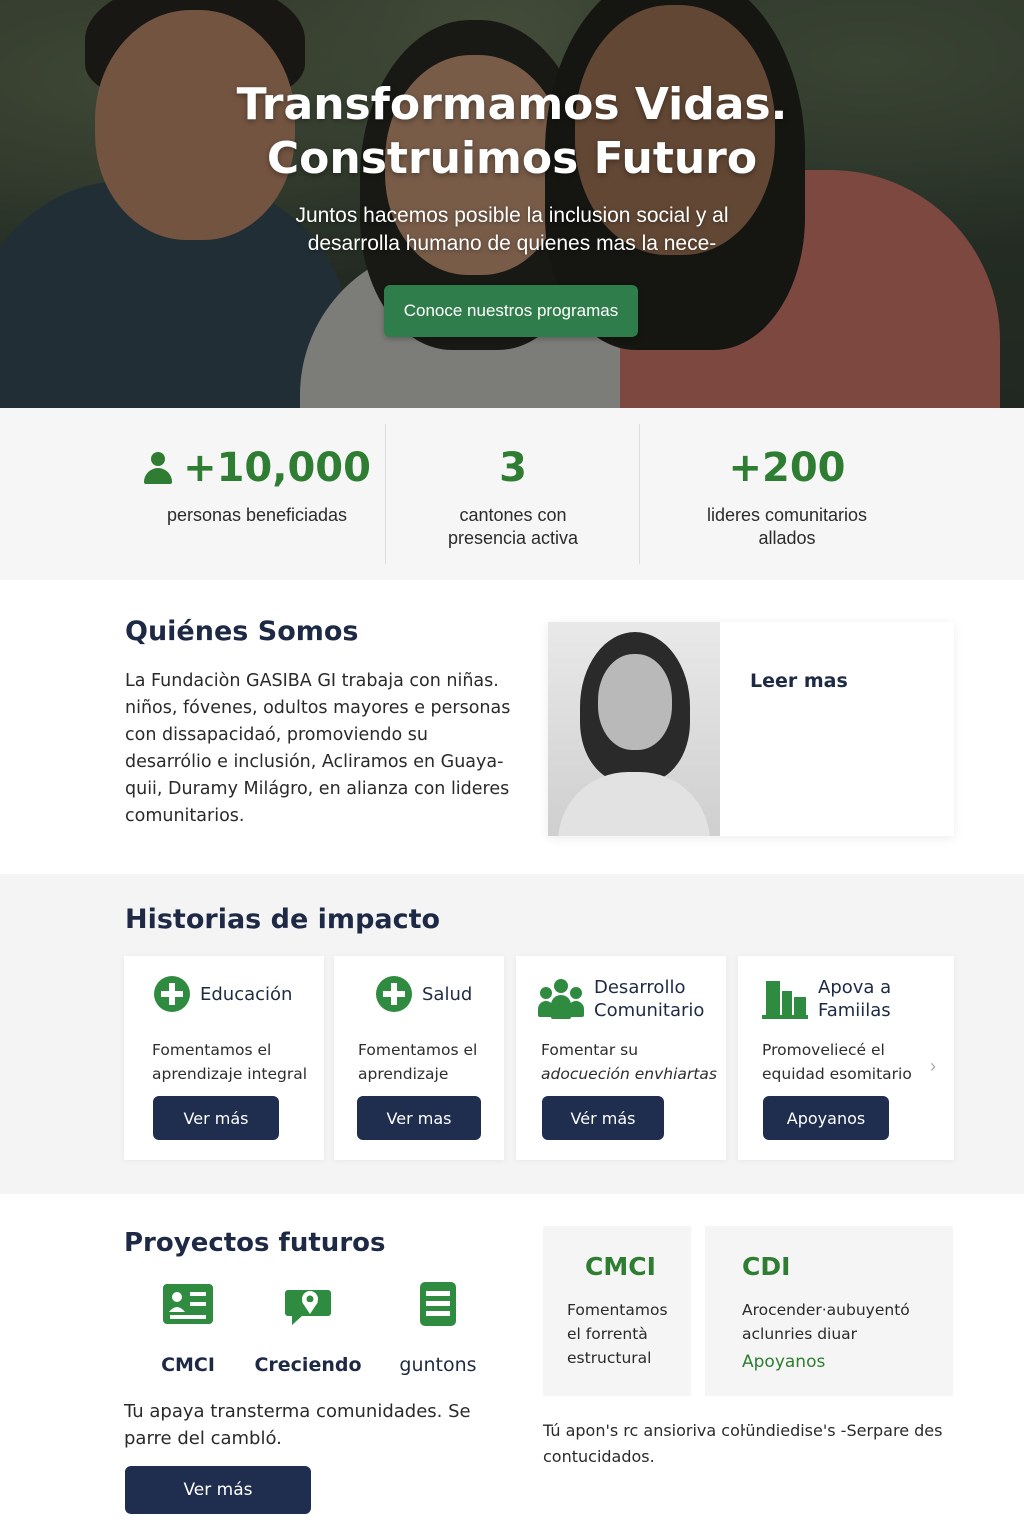  What do you see at coordinates (188, 1304) in the screenshot?
I see `id-card-icon` at bounding box center [188, 1304].